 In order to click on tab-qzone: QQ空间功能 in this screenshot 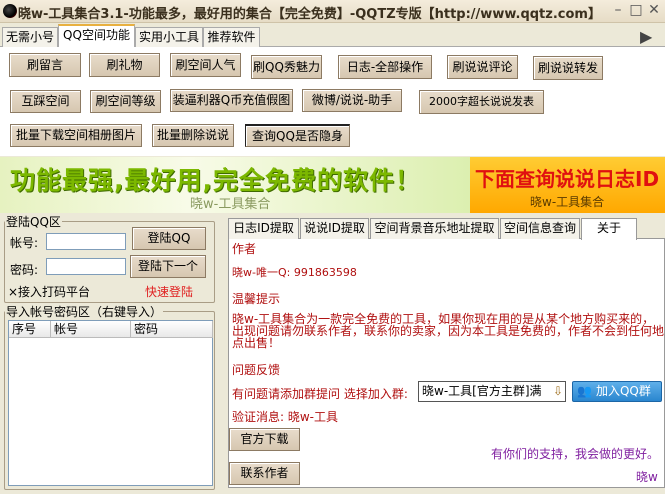, I will do `click(96, 35)`.